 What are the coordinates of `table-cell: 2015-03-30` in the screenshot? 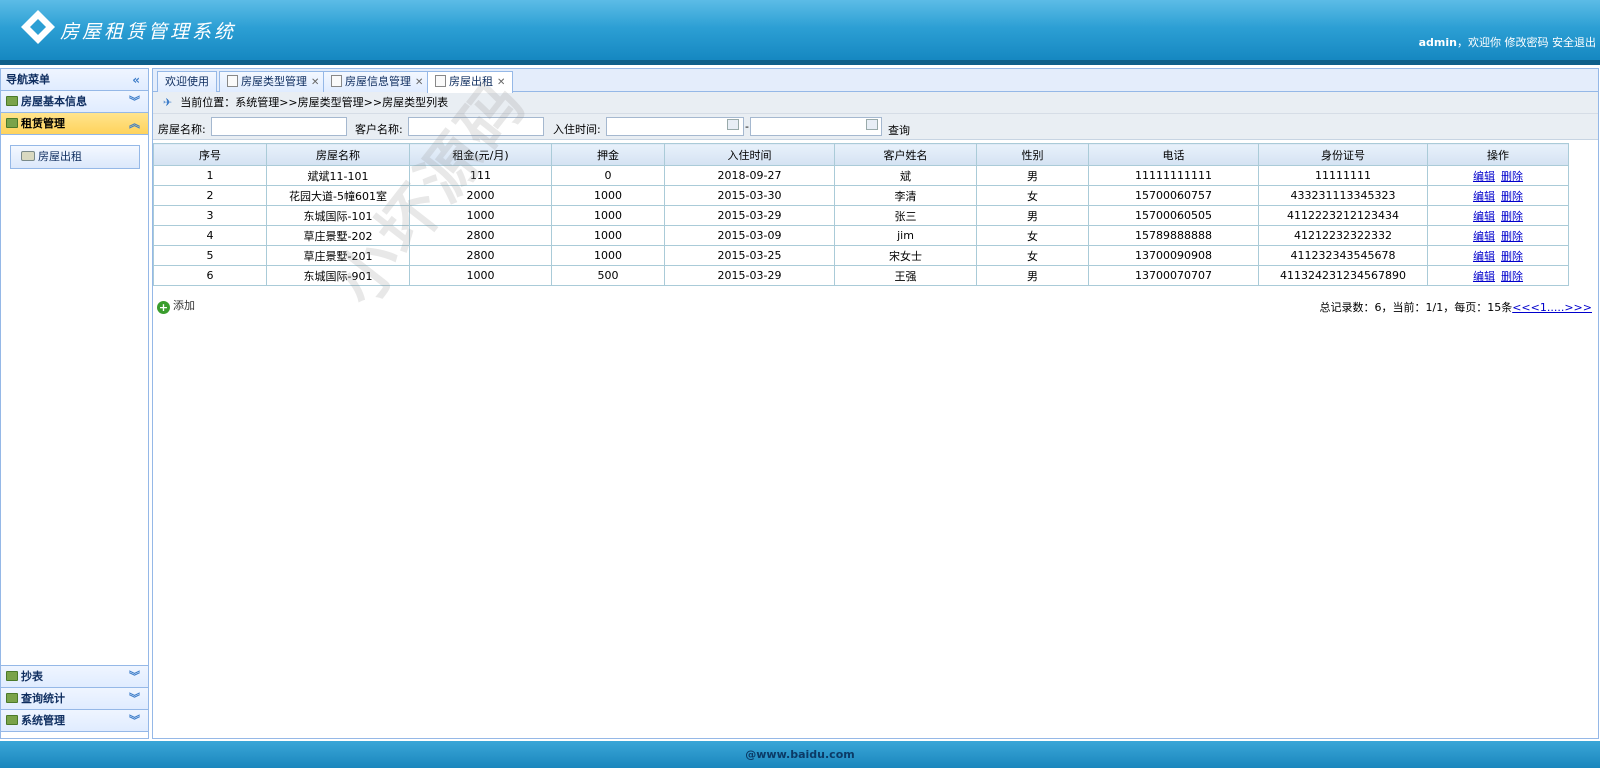 It's located at (749, 195).